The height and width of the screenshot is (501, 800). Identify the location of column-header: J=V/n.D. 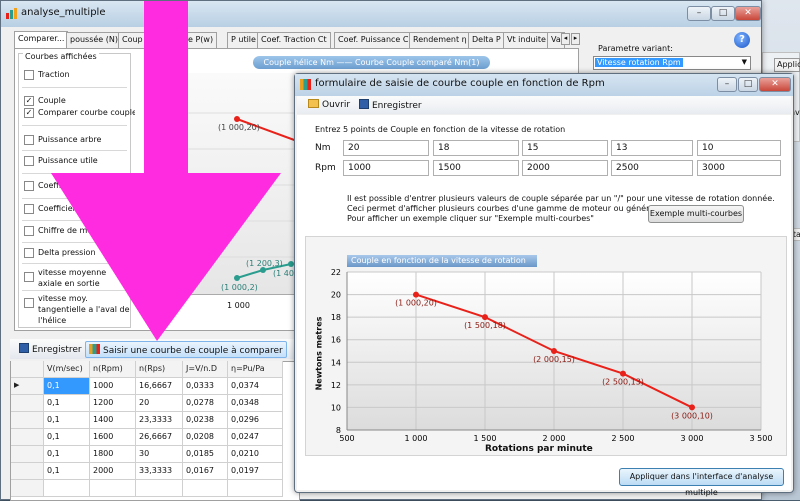
(205, 369).